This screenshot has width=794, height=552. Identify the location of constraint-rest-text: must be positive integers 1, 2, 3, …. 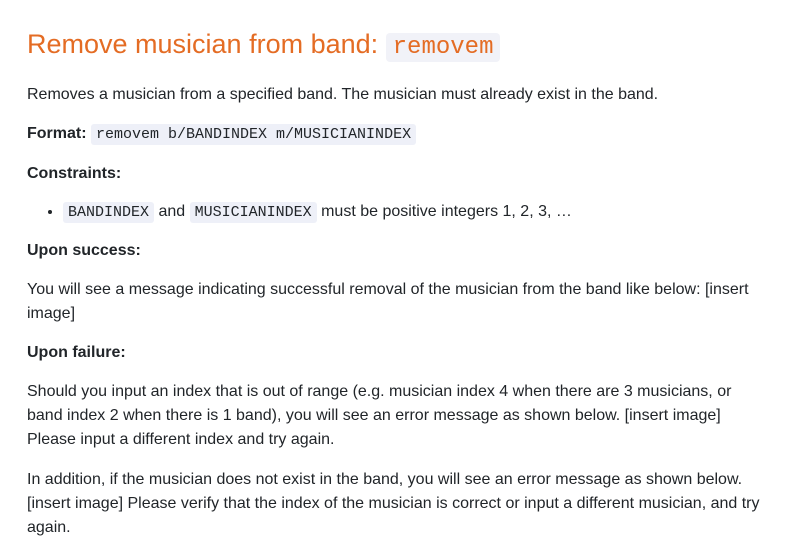
(444, 211).